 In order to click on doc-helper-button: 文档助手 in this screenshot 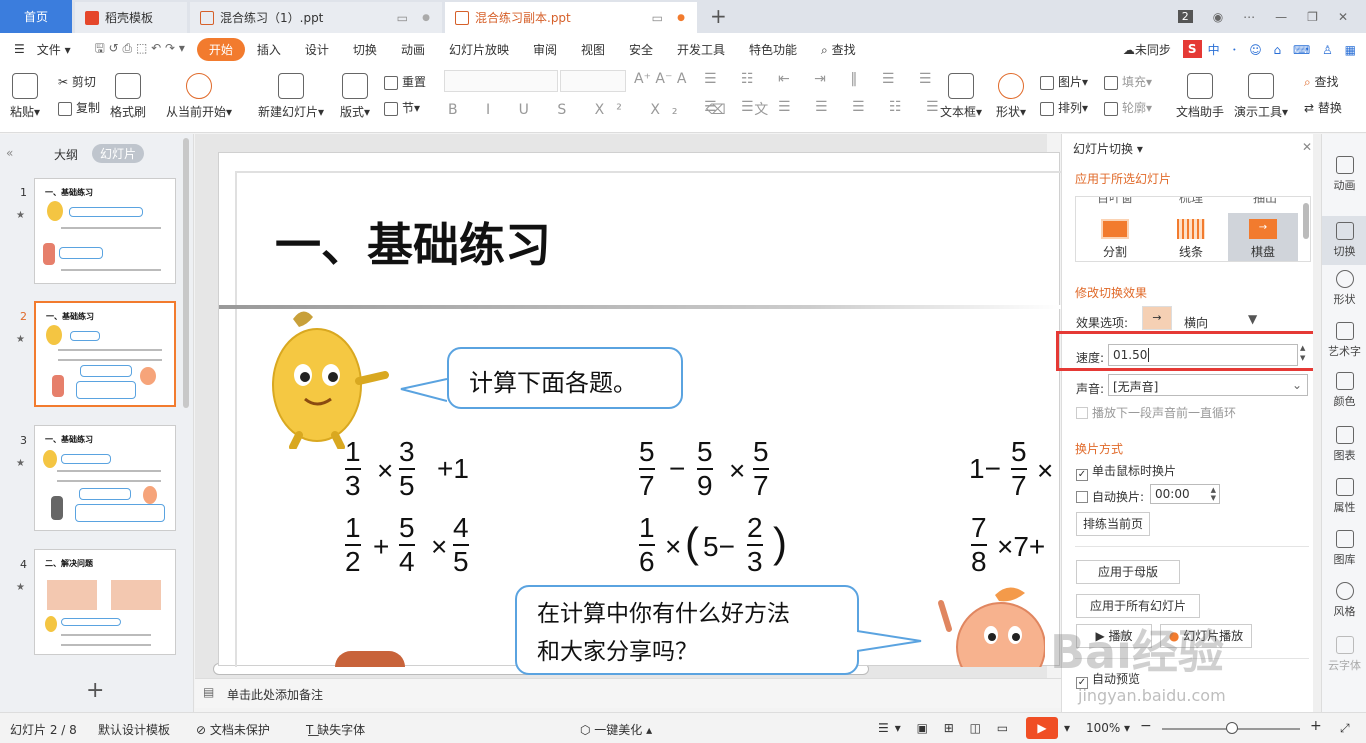, I will do `click(1200, 96)`.